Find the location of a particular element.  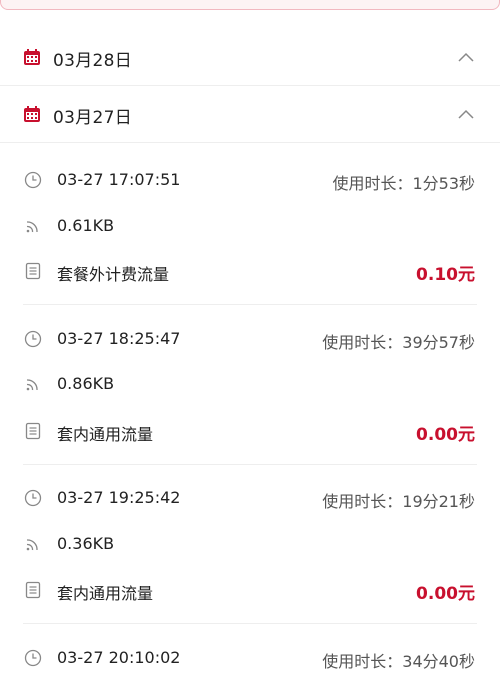

time-row: 03-27 17:07:51 使用时长：1分53秒 is located at coordinates (250, 180).